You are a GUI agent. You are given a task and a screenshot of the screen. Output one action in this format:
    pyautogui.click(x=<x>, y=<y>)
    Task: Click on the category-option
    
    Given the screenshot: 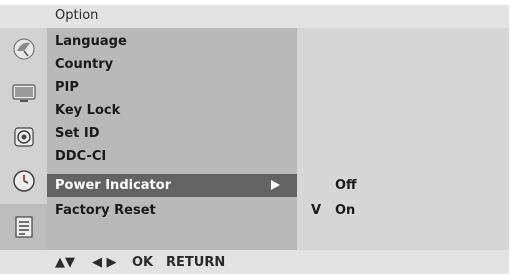 What is the action you would take?
    pyautogui.click(x=23, y=227)
    